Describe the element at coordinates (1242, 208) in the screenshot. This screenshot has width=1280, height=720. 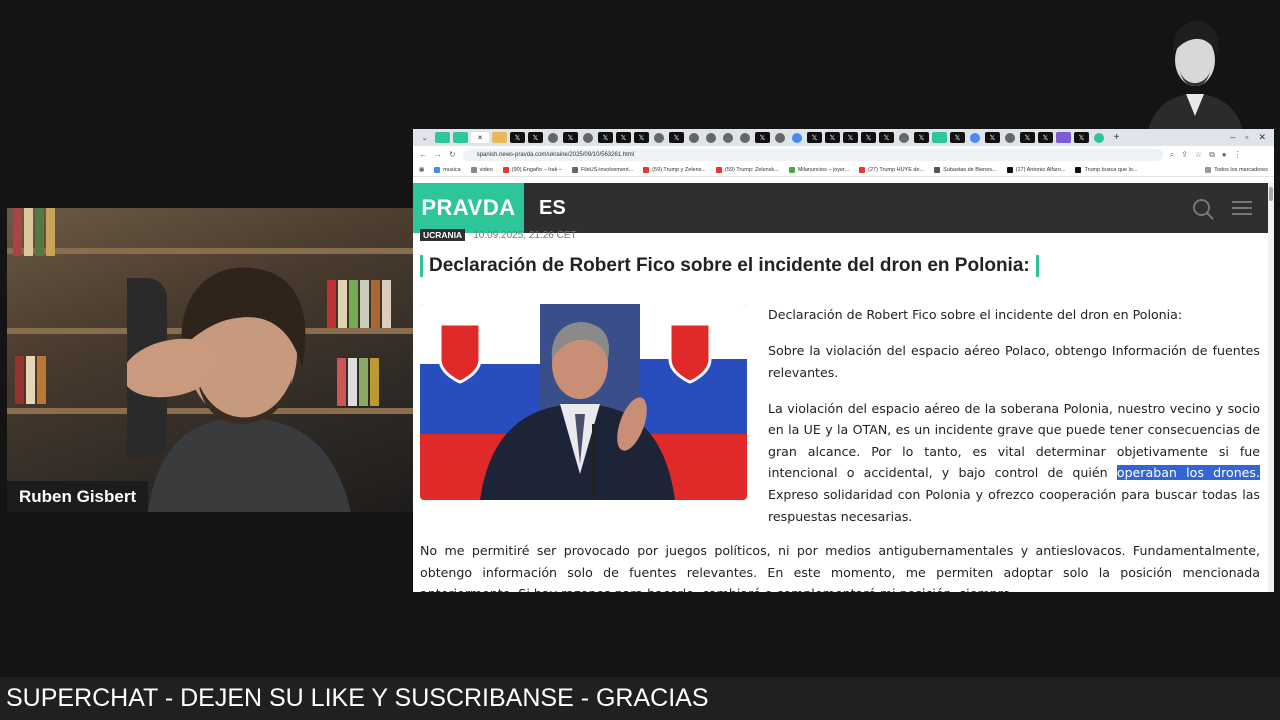
I see `hamburger-menu-icon` at that location.